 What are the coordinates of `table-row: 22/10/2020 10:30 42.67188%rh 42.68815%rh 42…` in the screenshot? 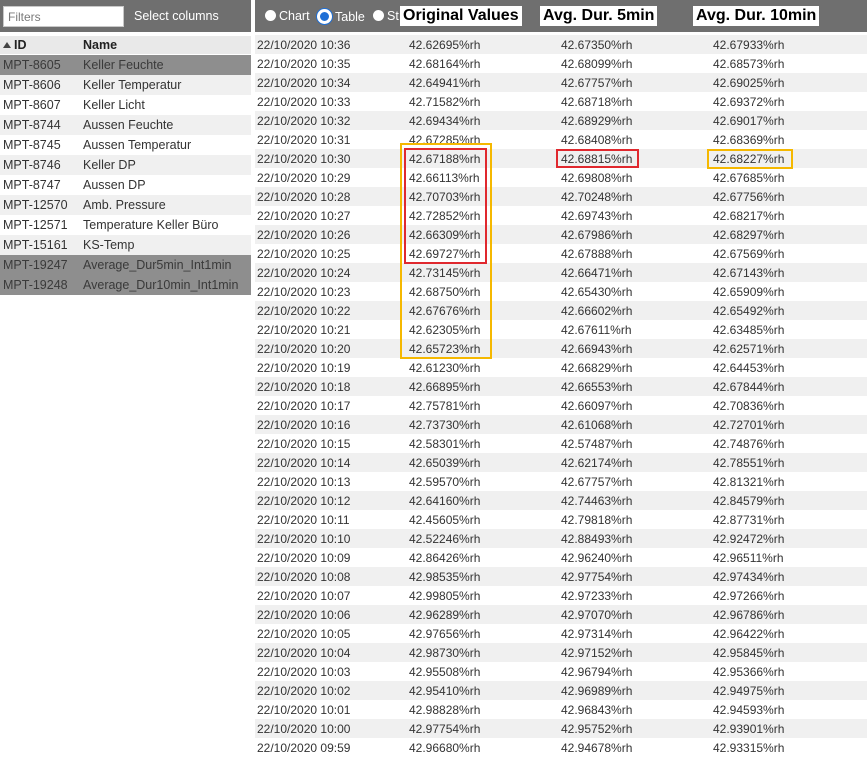 It's located at (561, 158).